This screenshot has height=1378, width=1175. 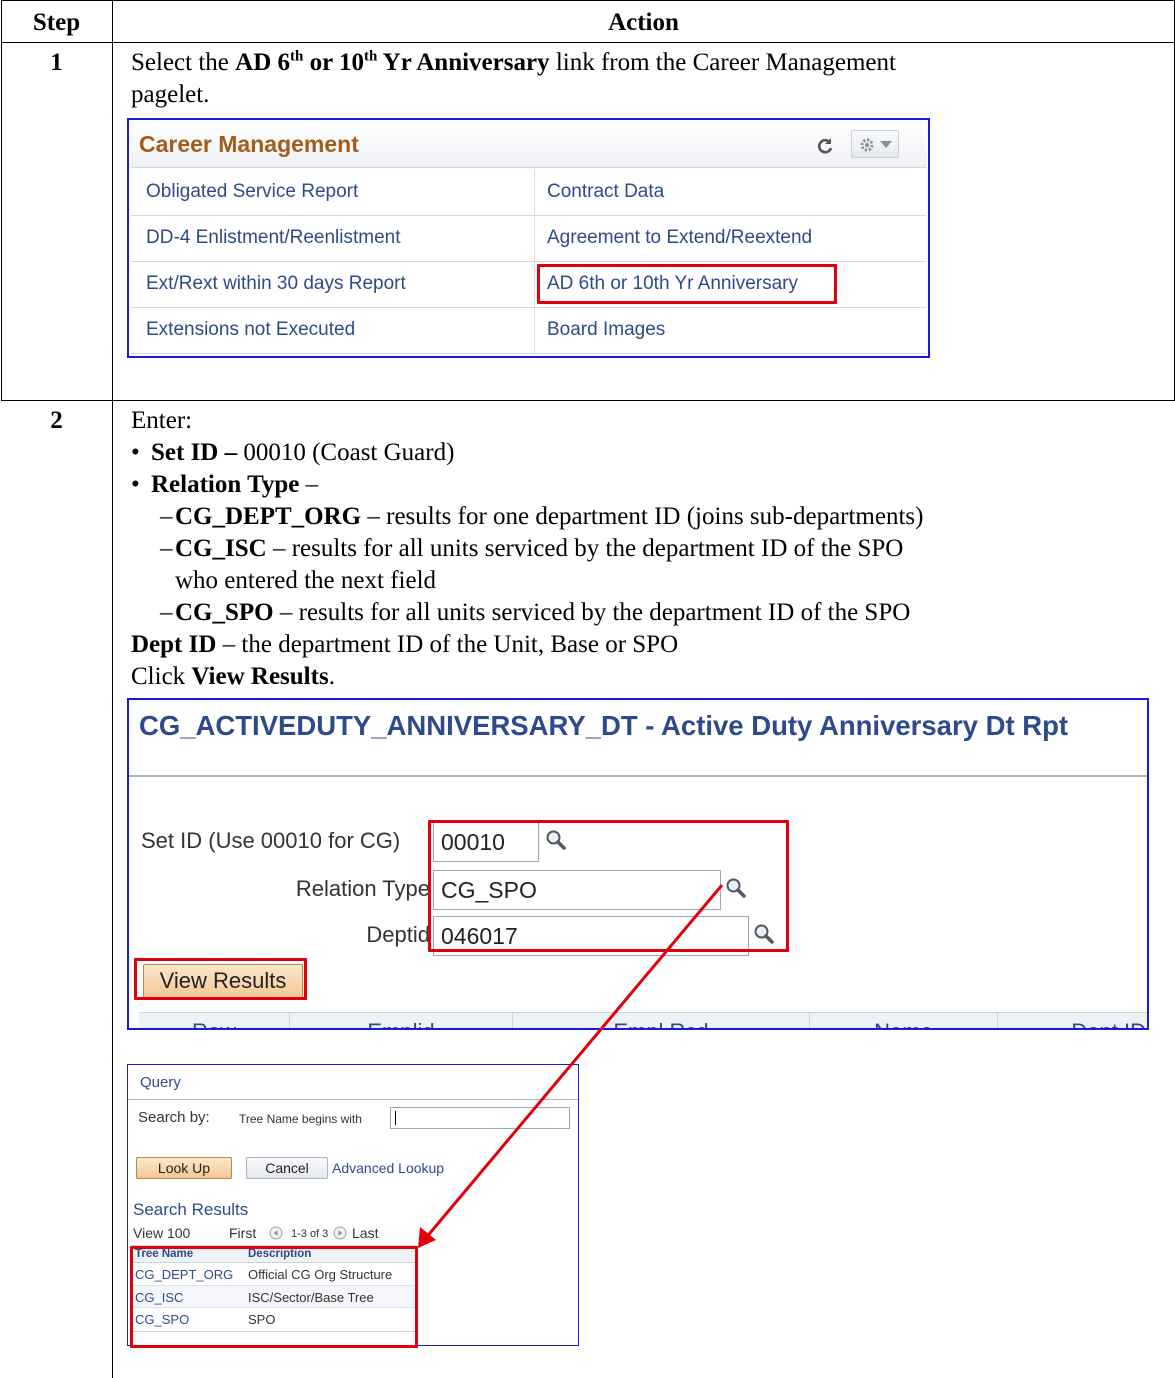 What do you see at coordinates (588, 0) in the screenshot?
I see `table-top-border` at bounding box center [588, 0].